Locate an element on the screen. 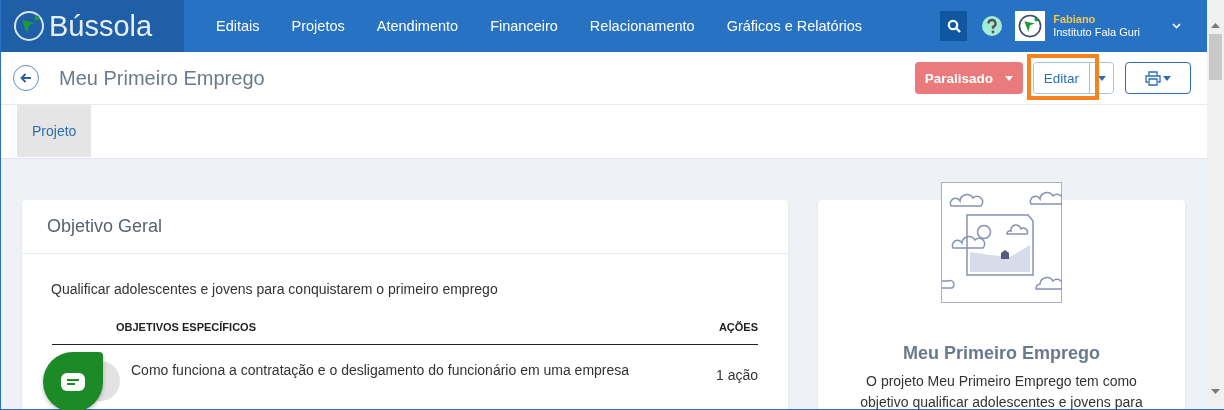 The image size is (1224, 410). tab: Projeto is located at coordinates (54, 131).